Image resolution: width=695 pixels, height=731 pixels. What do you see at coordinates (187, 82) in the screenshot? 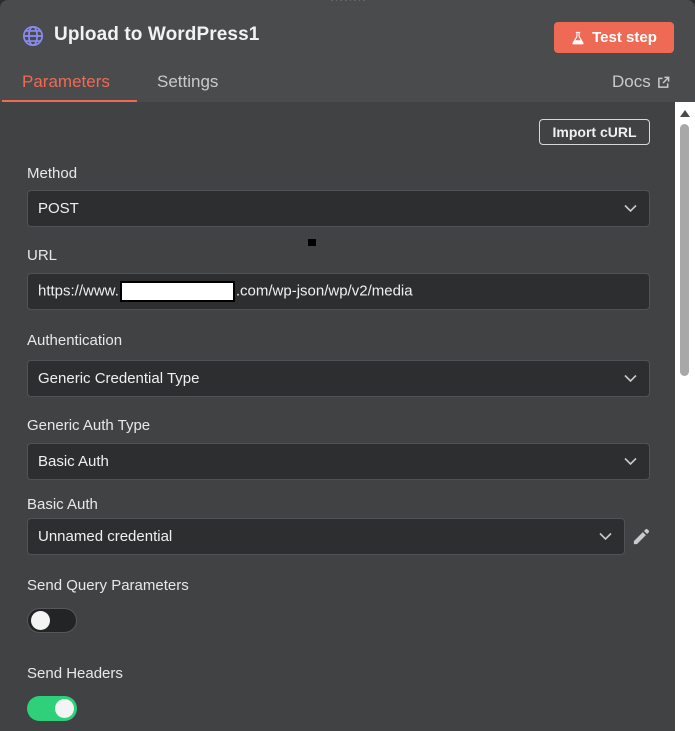
I see `tab-settings: Settings` at bounding box center [187, 82].